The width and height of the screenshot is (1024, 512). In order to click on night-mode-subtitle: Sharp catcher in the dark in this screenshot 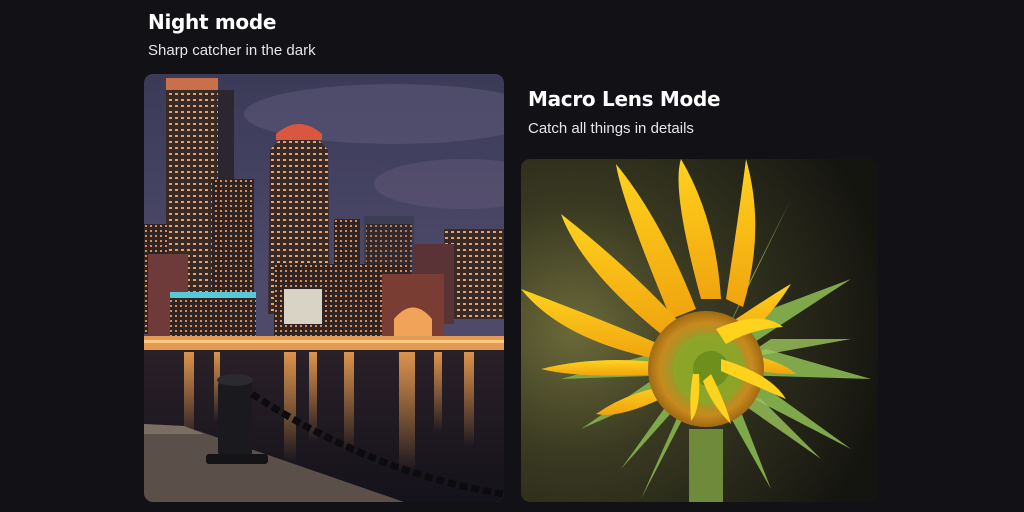, I will do `click(232, 50)`.